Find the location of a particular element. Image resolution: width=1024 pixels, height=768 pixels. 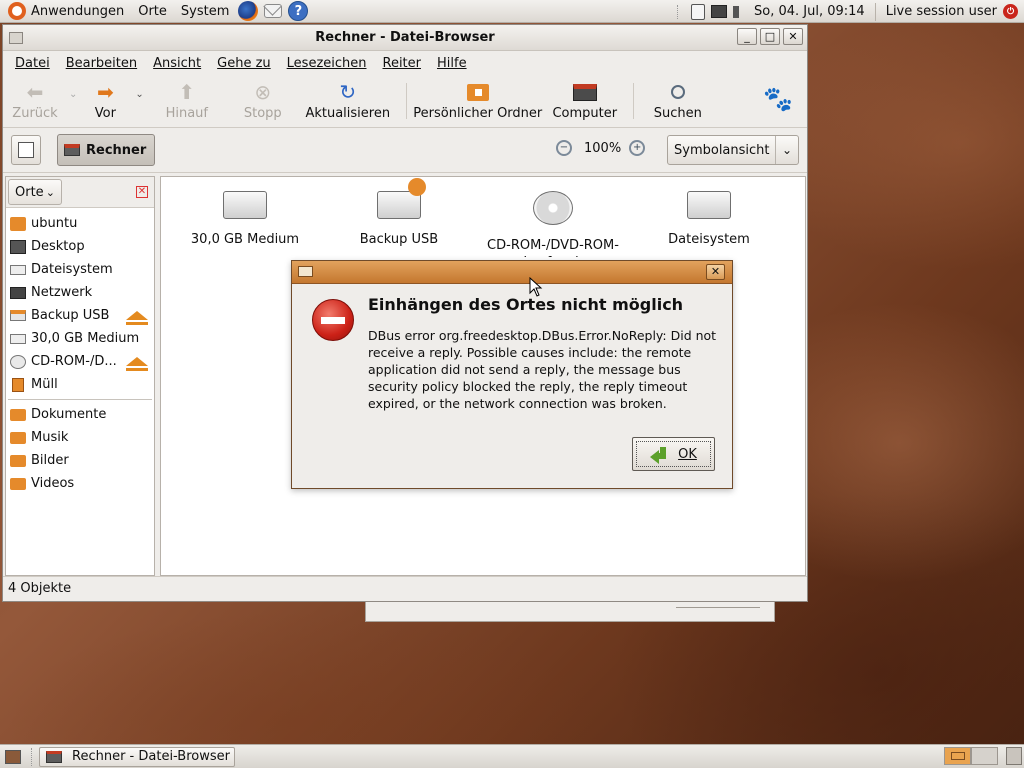

volume-icon is located at coordinates (740, 11).